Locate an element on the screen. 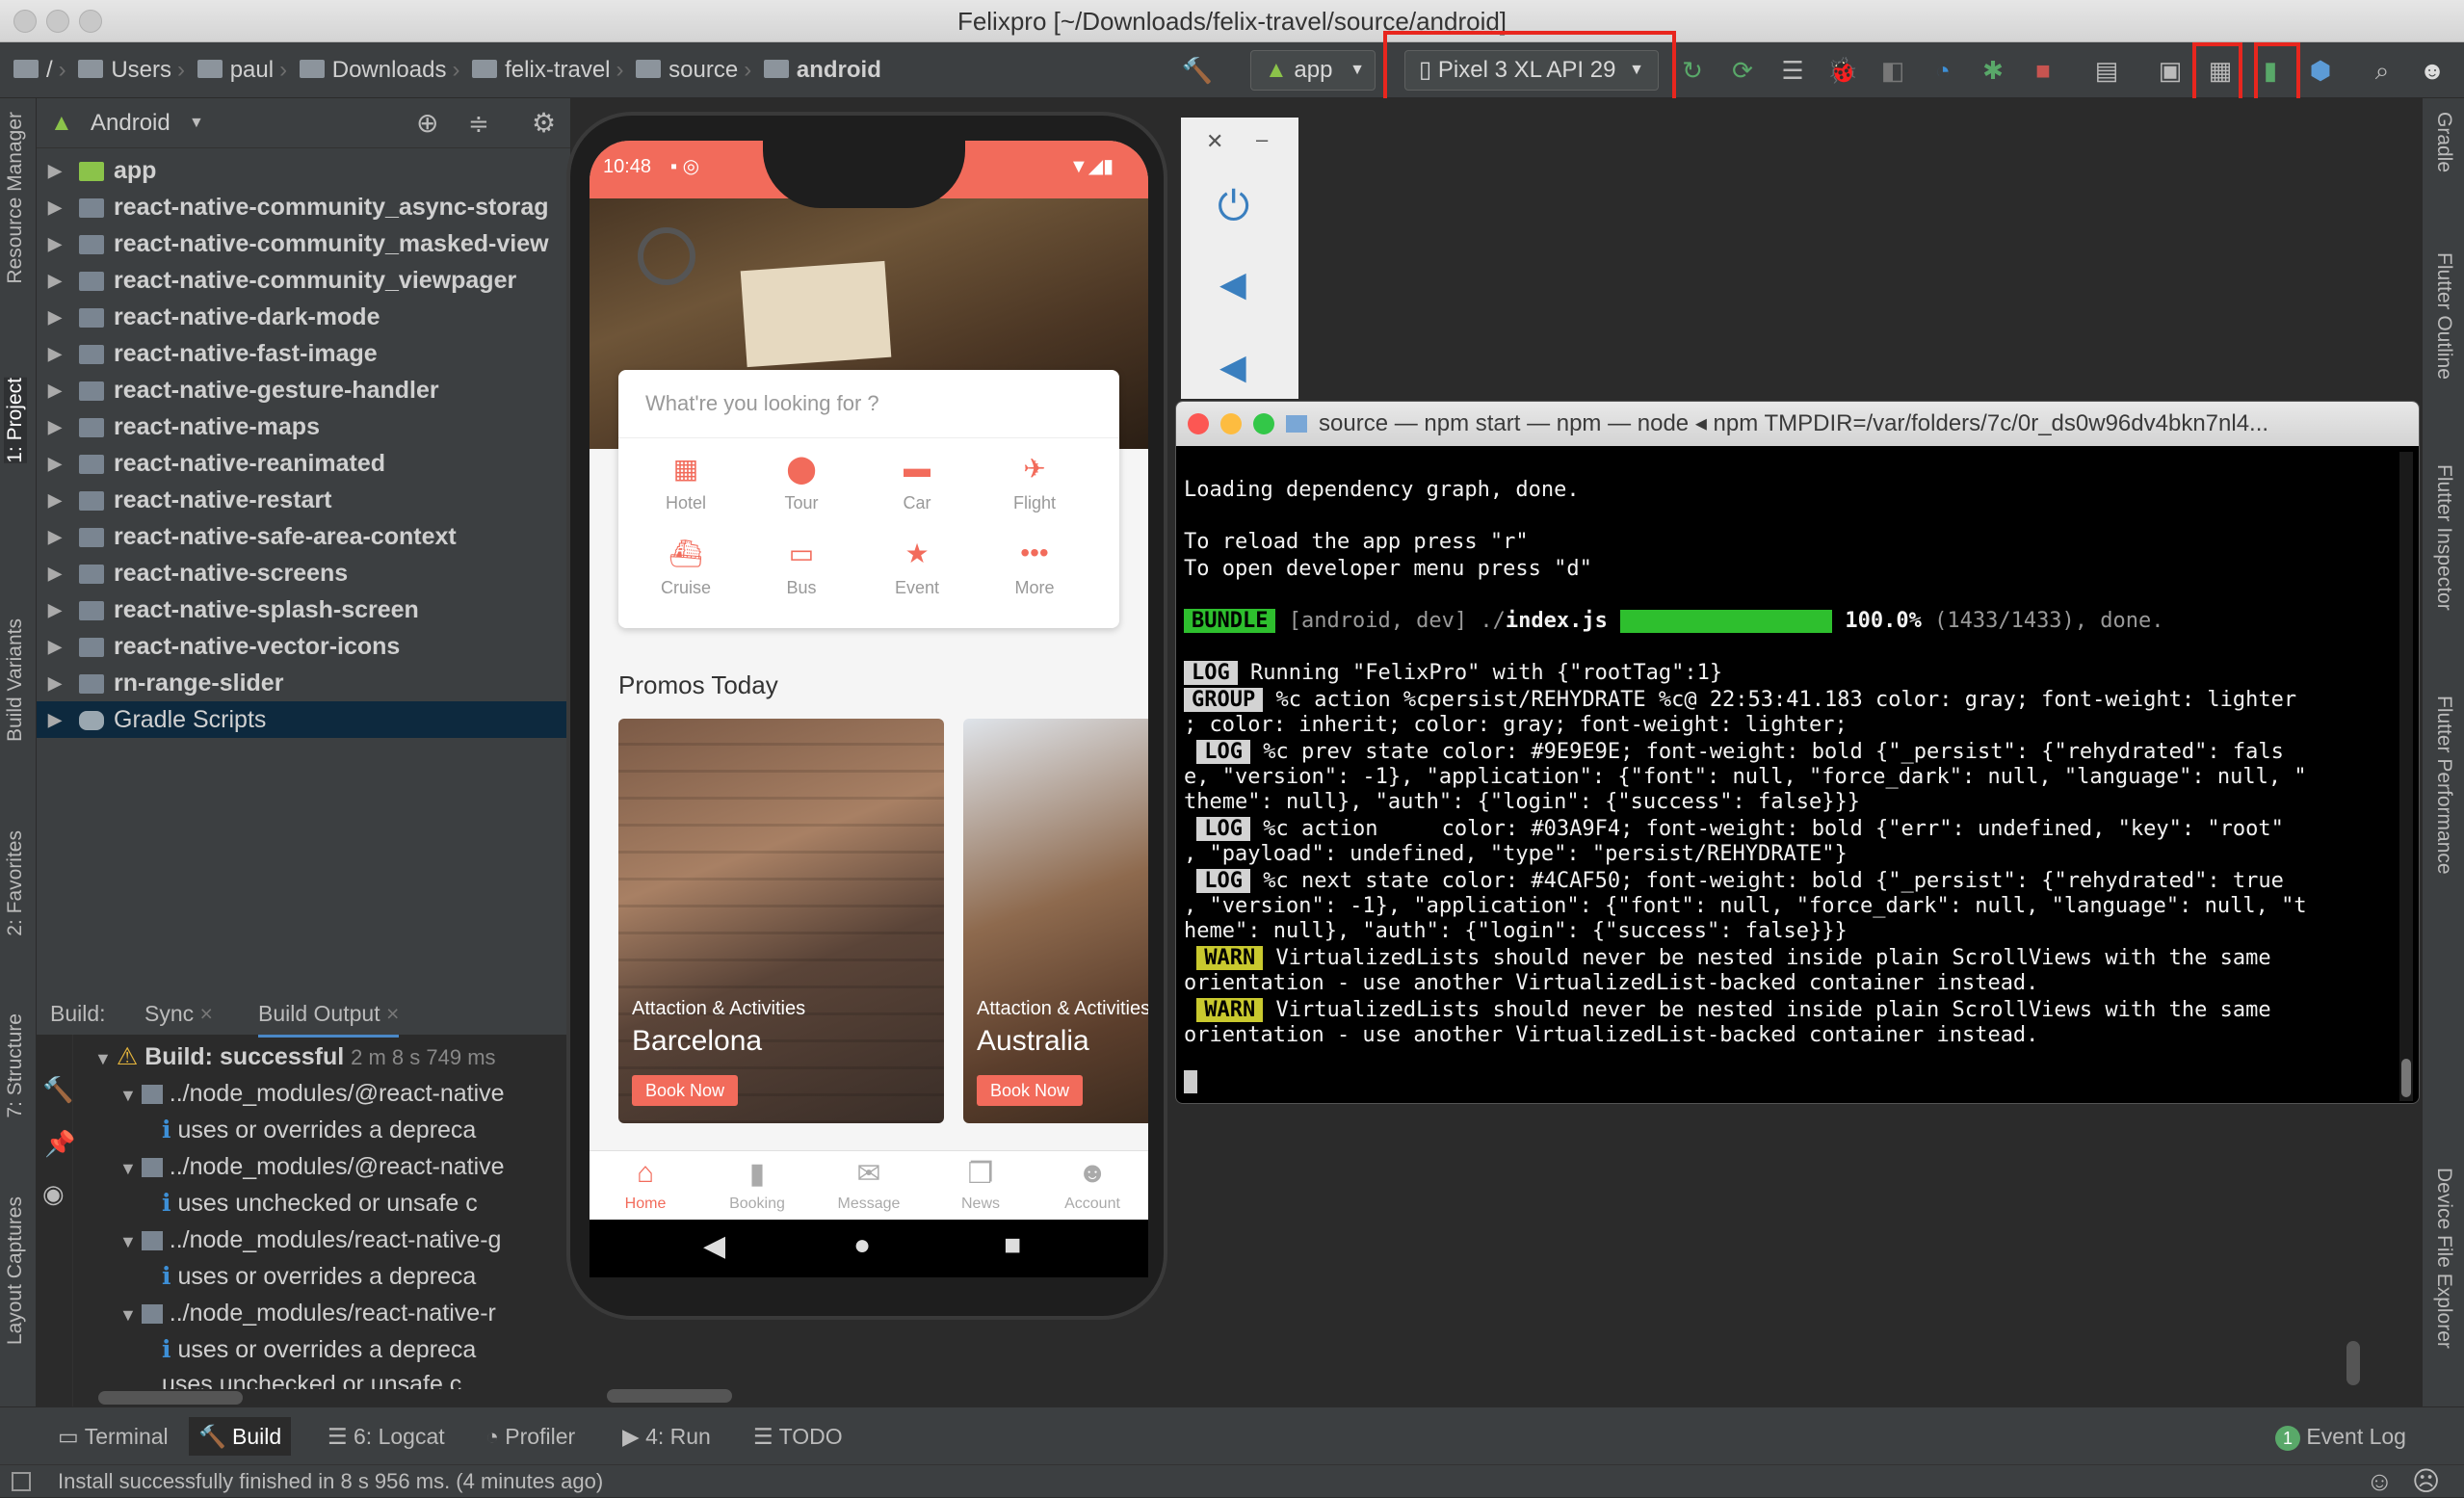 The width and height of the screenshot is (2464, 1498). vertical-scrollbar is located at coordinates (2353, 1363).